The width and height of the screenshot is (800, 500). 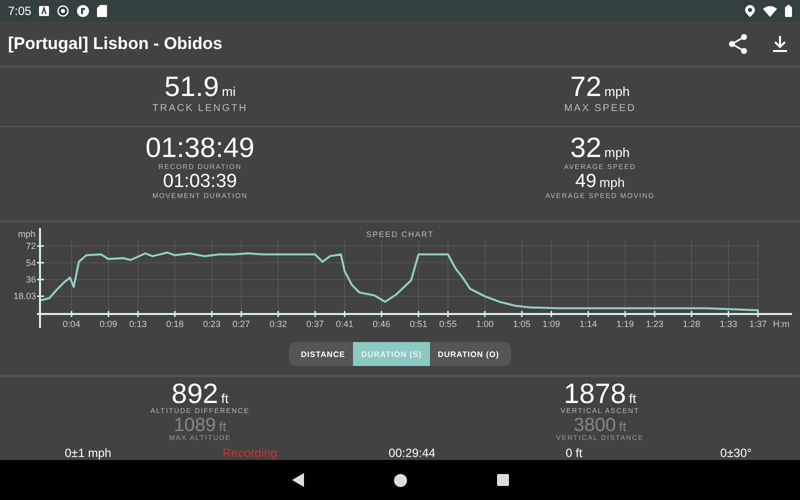 I want to click on tick-label: 0:46, so click(x=381, y=324).